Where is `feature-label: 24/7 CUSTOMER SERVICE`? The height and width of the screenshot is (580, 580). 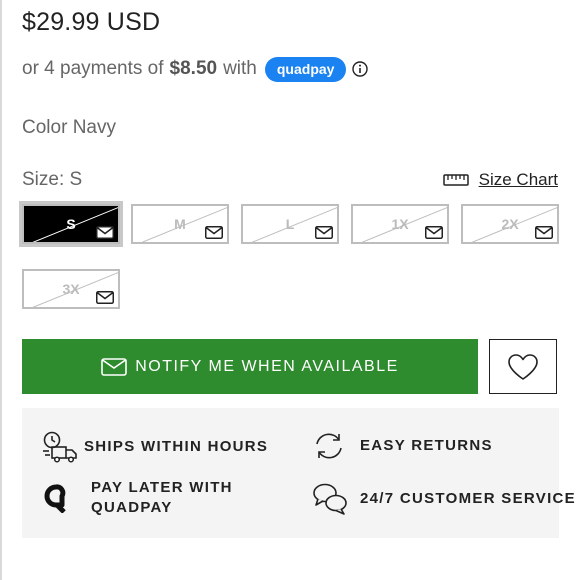
feature-label: 24/7 CUSTOMER SERVICE is located at coordinates (468, 498).